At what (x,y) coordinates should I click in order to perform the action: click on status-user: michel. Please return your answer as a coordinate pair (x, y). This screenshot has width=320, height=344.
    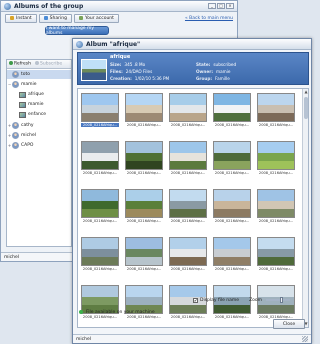
    Looking at the image, I should click on (83, 339).